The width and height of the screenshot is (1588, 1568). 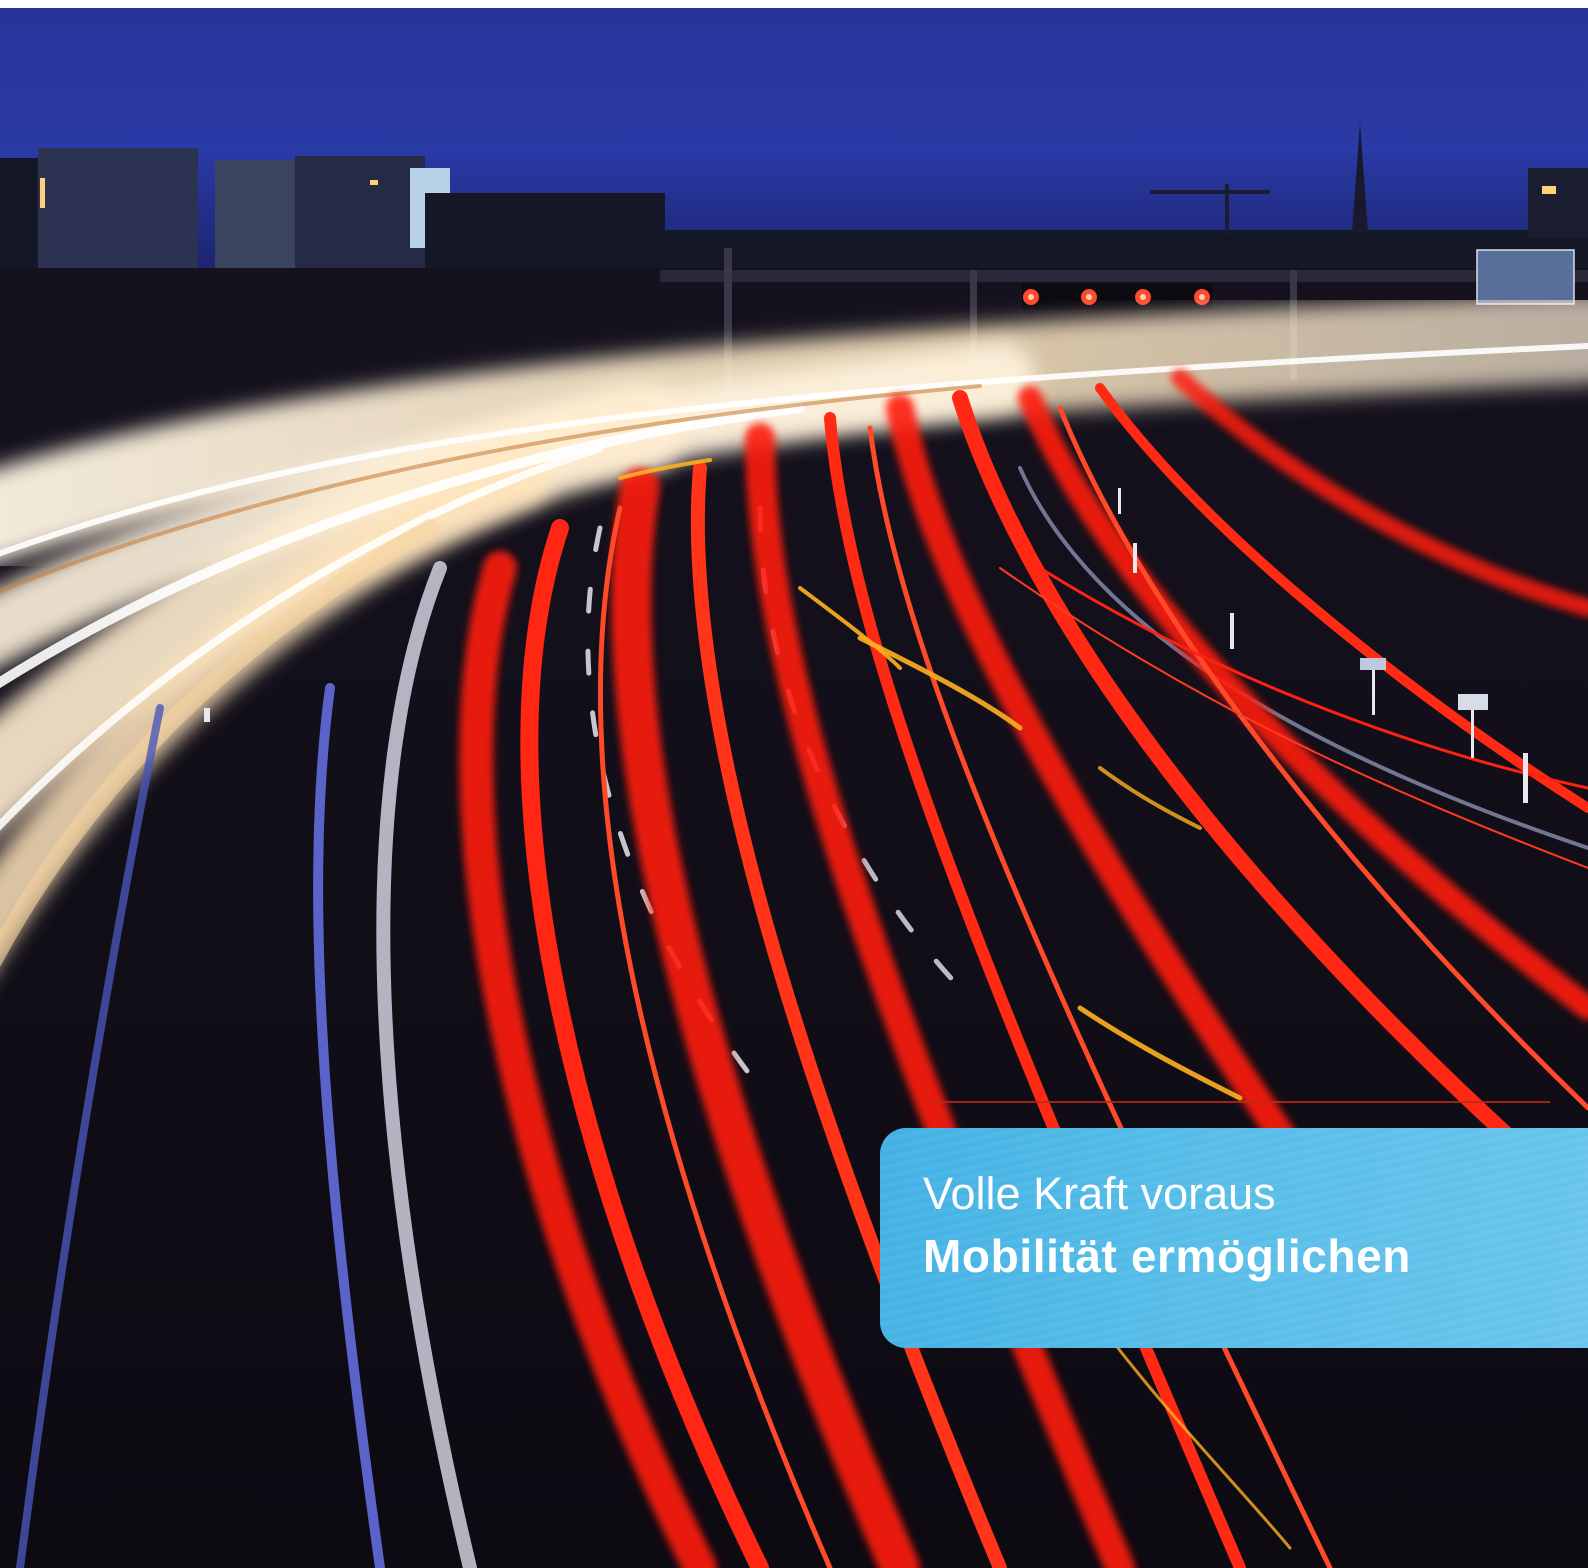 I want to click on caption-subtitle: Volle Kraft voraus, so click(x=1099, y=1193).